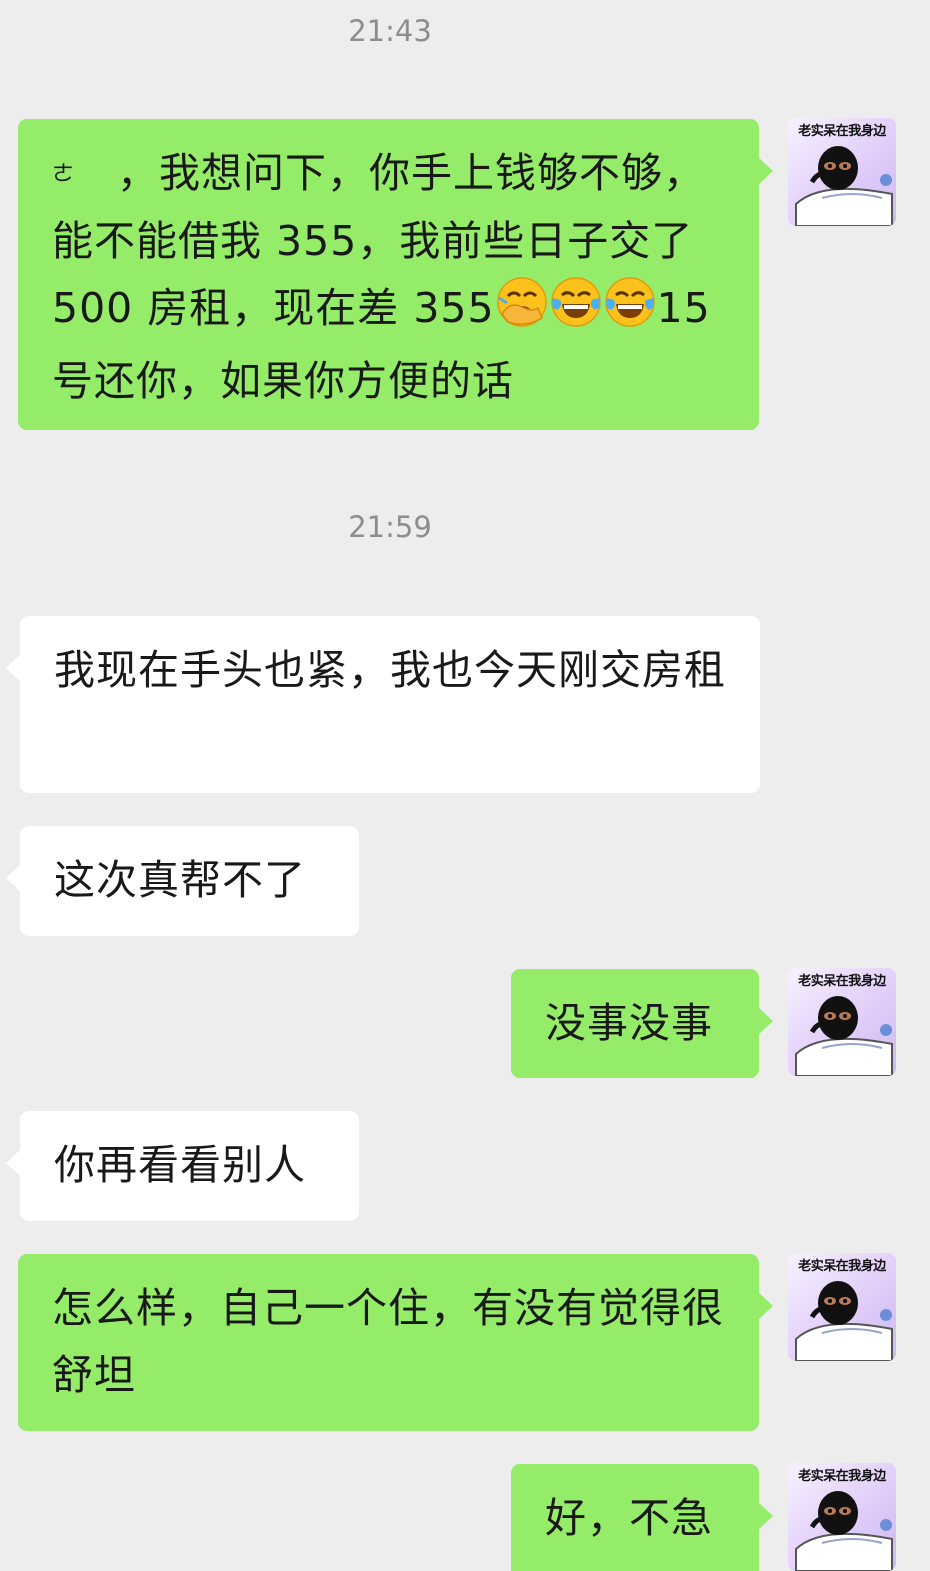  What do you see at coordinates (64, 174) in the screenshot?
I see `message-fragment: ㄜ` at bounding box center [64, 174].